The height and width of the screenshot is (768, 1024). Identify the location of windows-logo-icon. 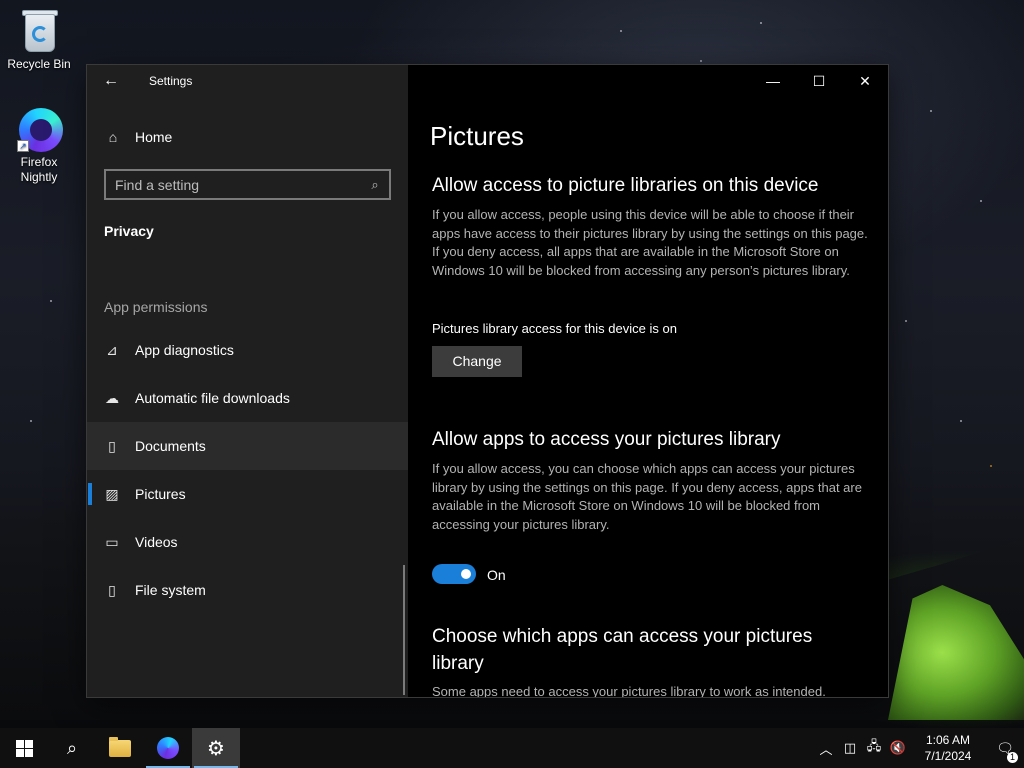
(24, 748).